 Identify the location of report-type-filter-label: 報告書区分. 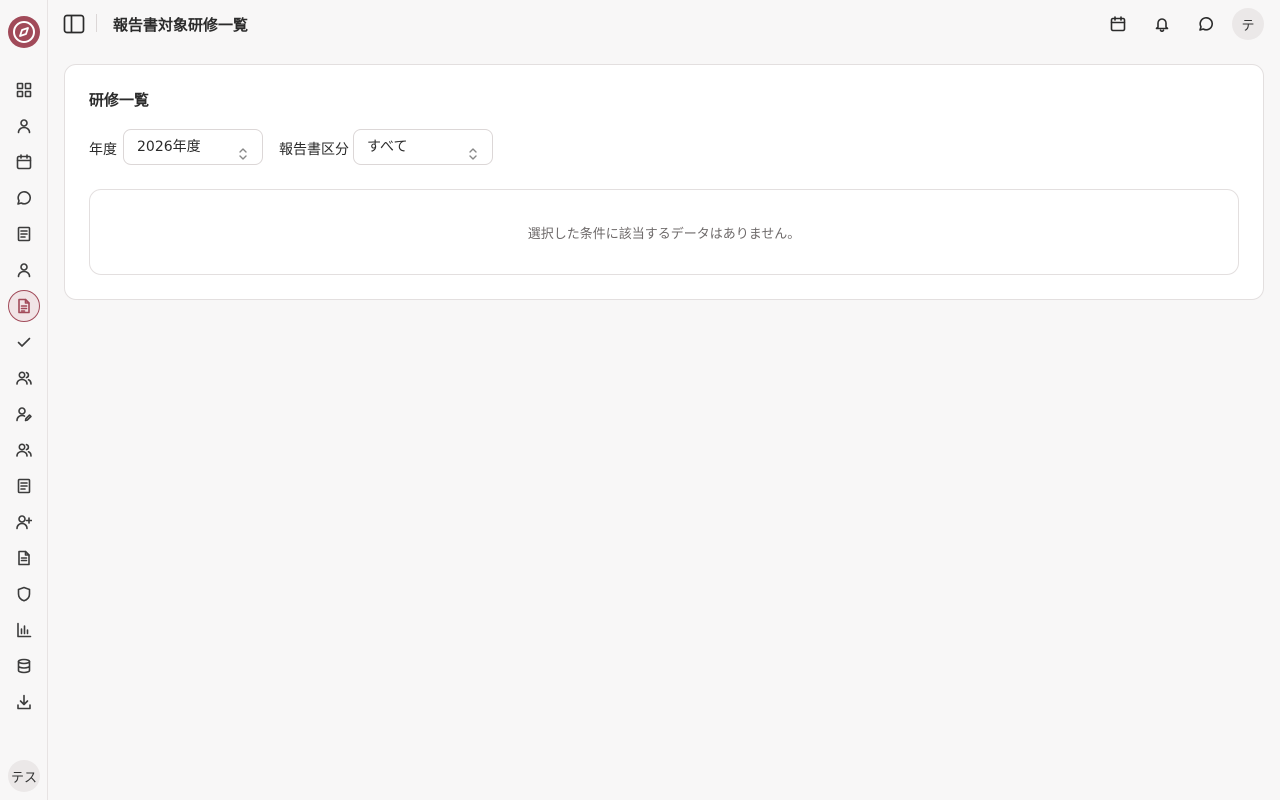
(314, 150).